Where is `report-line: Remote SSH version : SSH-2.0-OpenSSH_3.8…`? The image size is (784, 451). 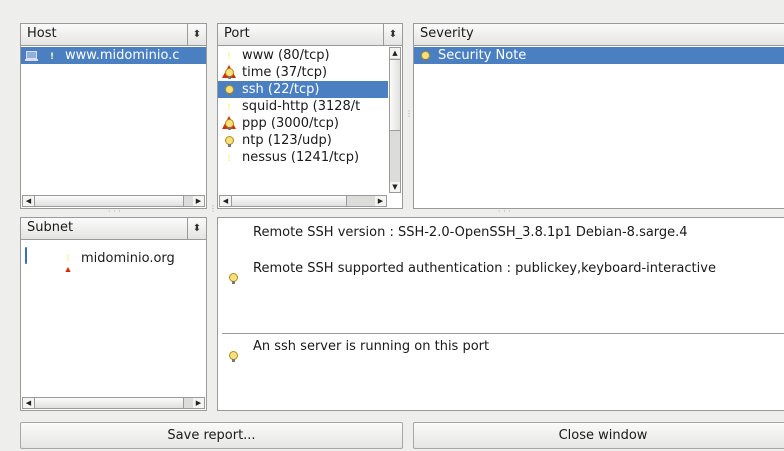 report-line: Remote SSH version : SSH-2.0-OpenSSH_3.8… is located at coordinates (470, 232).